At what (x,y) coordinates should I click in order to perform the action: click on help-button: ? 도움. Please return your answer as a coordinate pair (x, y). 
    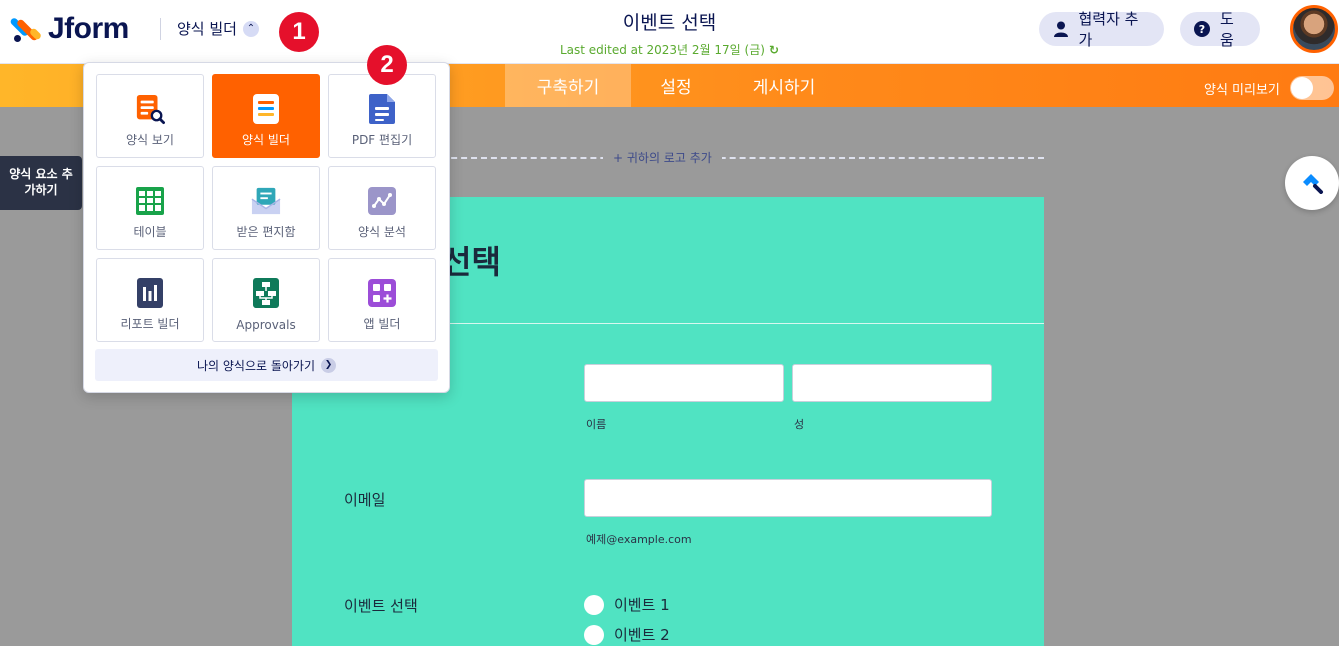
    Looking at the image, I should click on (1220, 29).